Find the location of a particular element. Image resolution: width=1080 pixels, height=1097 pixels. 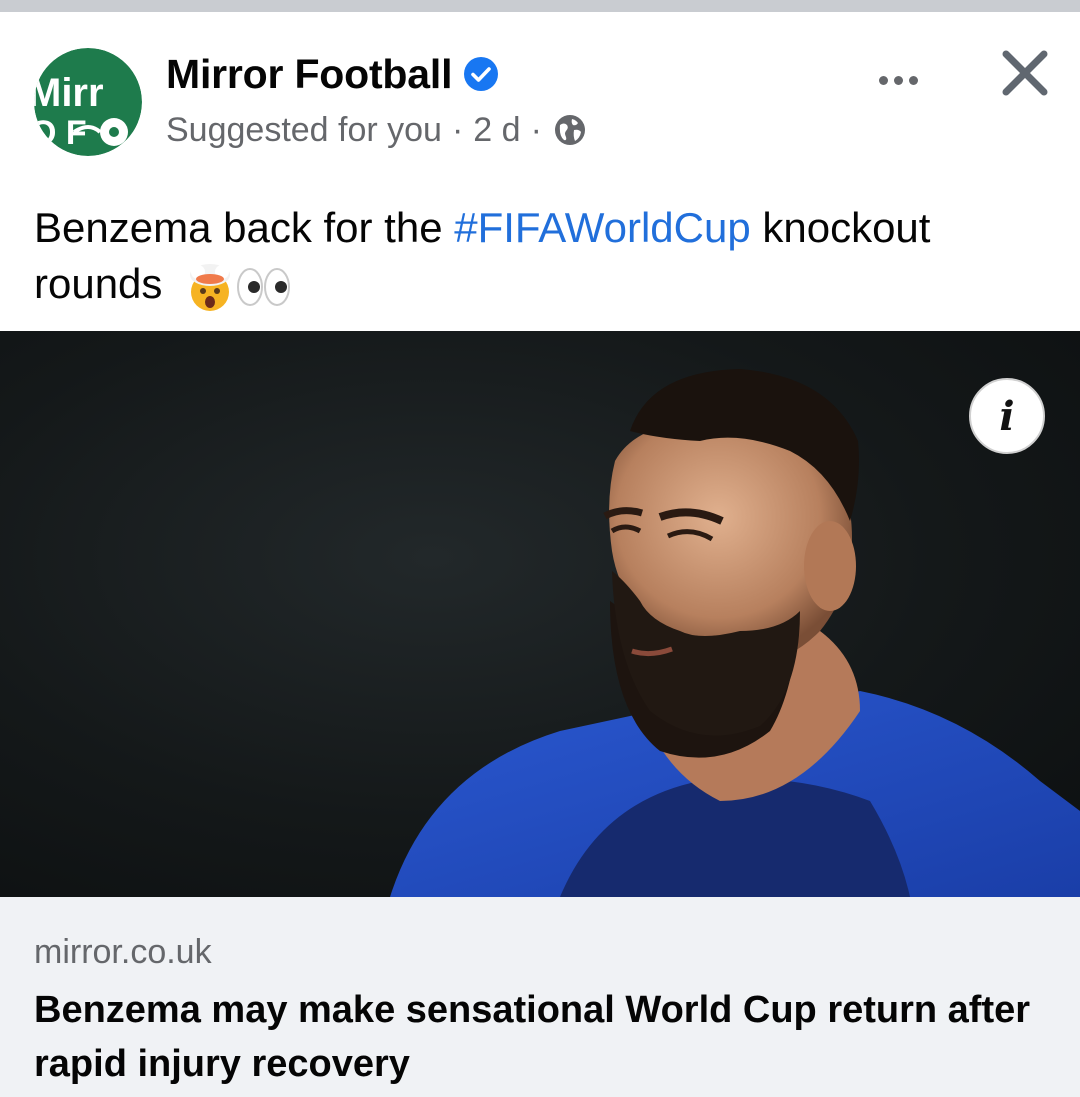

post-timestamp: 2 d is located at coordinates (496, 130).